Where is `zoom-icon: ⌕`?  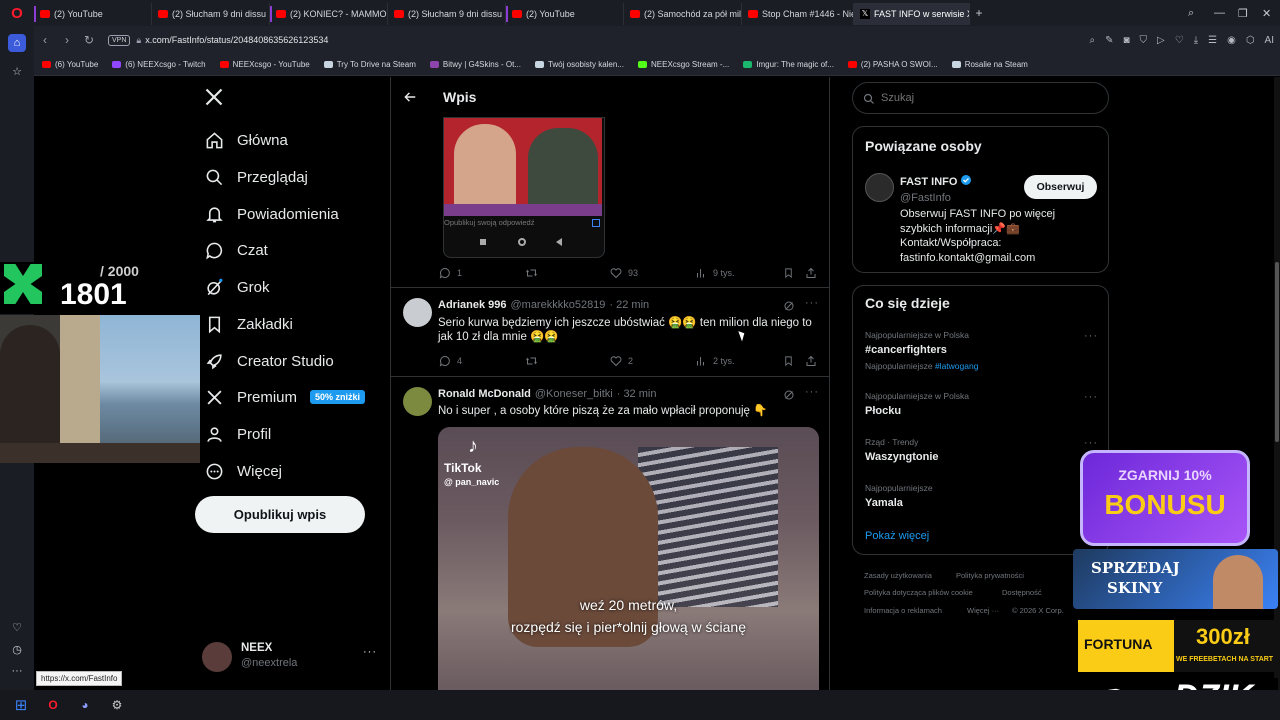
zoom-icon: ⌕ is located at coordinates (1092, 40).